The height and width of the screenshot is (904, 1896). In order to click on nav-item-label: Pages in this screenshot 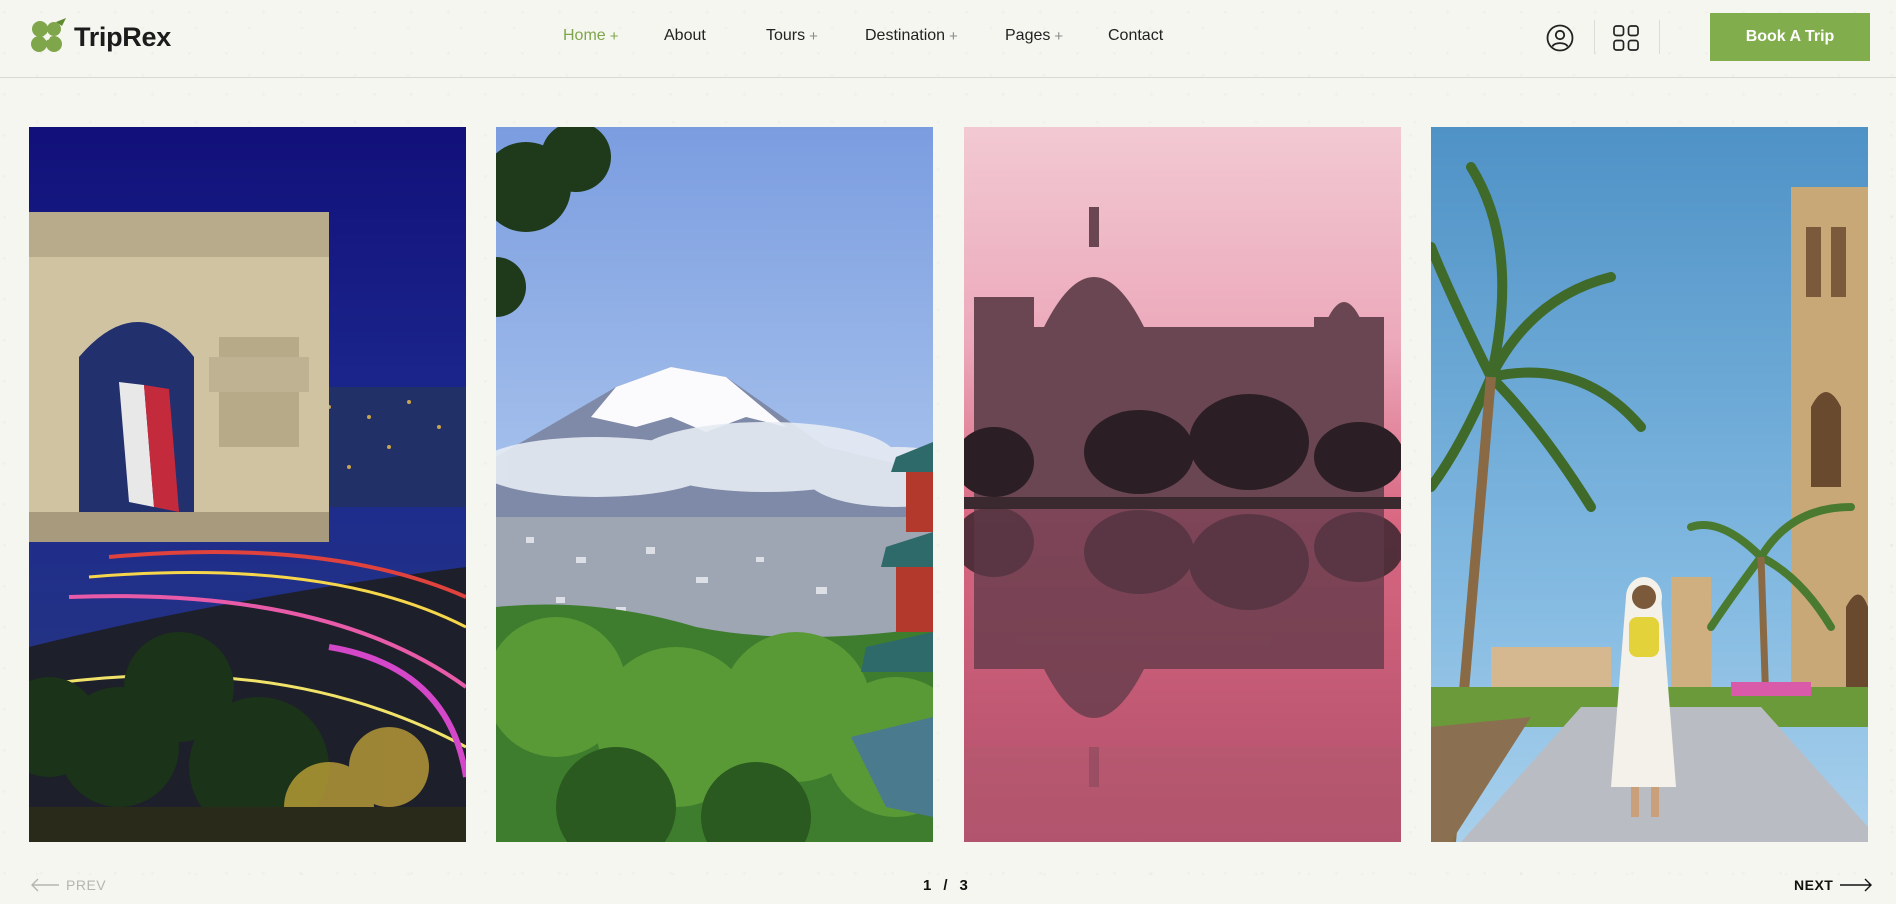, I will do `click(1028, 35)`.